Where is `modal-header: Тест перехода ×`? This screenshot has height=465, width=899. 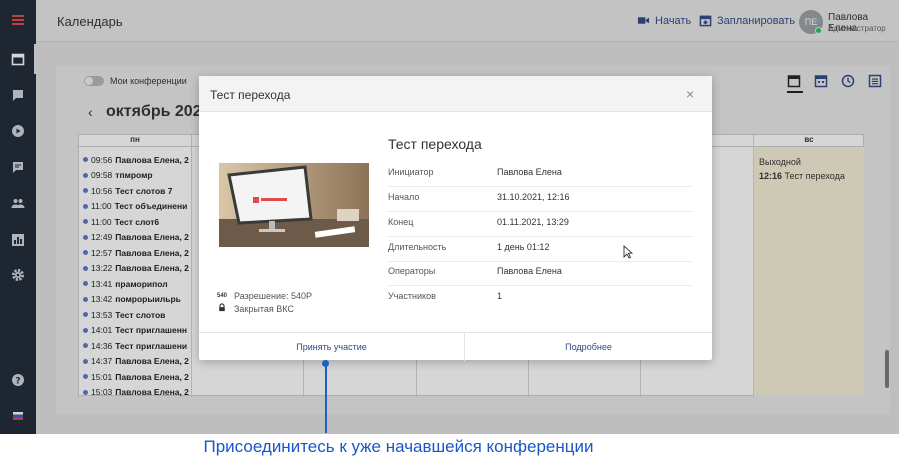 modal-header: Тест перехода × is located at coordinates (455, 94).